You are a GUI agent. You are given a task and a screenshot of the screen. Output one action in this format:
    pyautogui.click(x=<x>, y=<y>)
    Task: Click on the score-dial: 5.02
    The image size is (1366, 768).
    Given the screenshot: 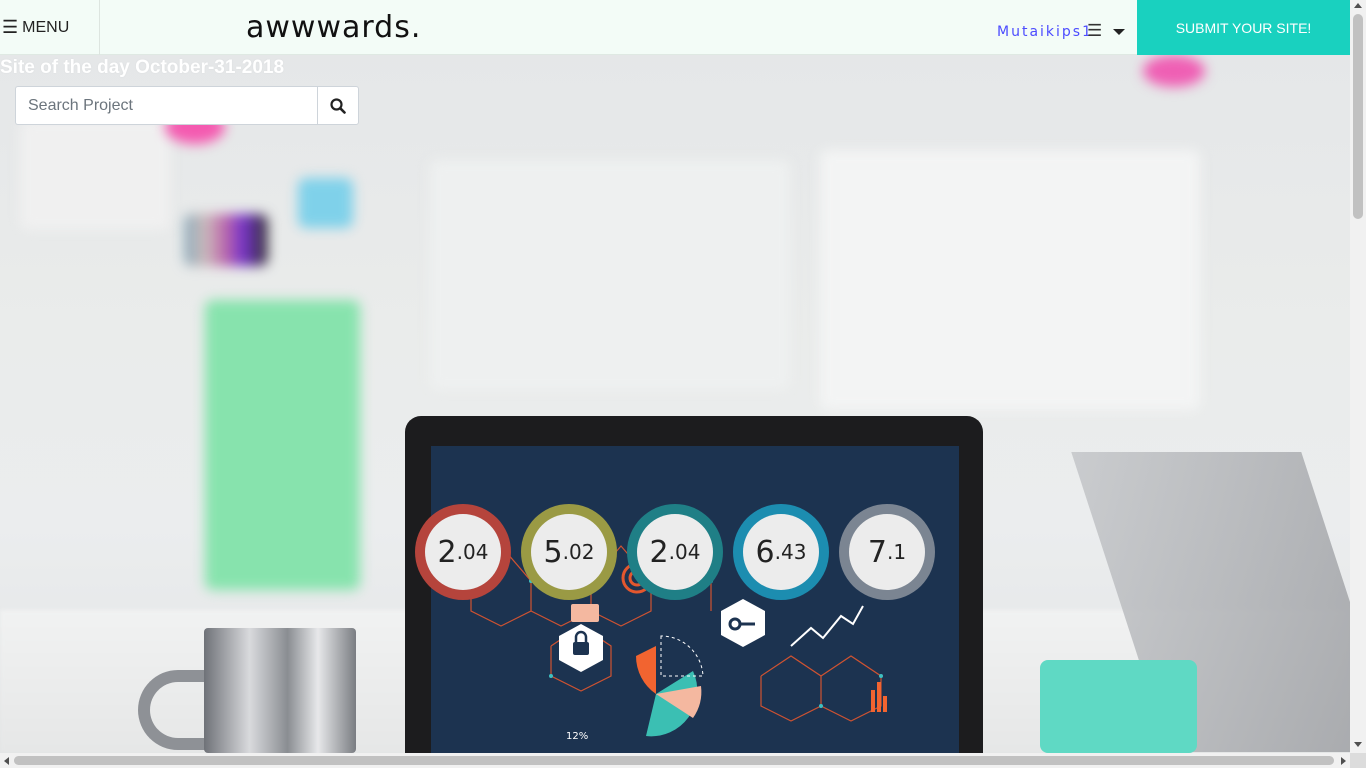 What is the action you would take?
    pyautogui.click(x=569, y=552)
    